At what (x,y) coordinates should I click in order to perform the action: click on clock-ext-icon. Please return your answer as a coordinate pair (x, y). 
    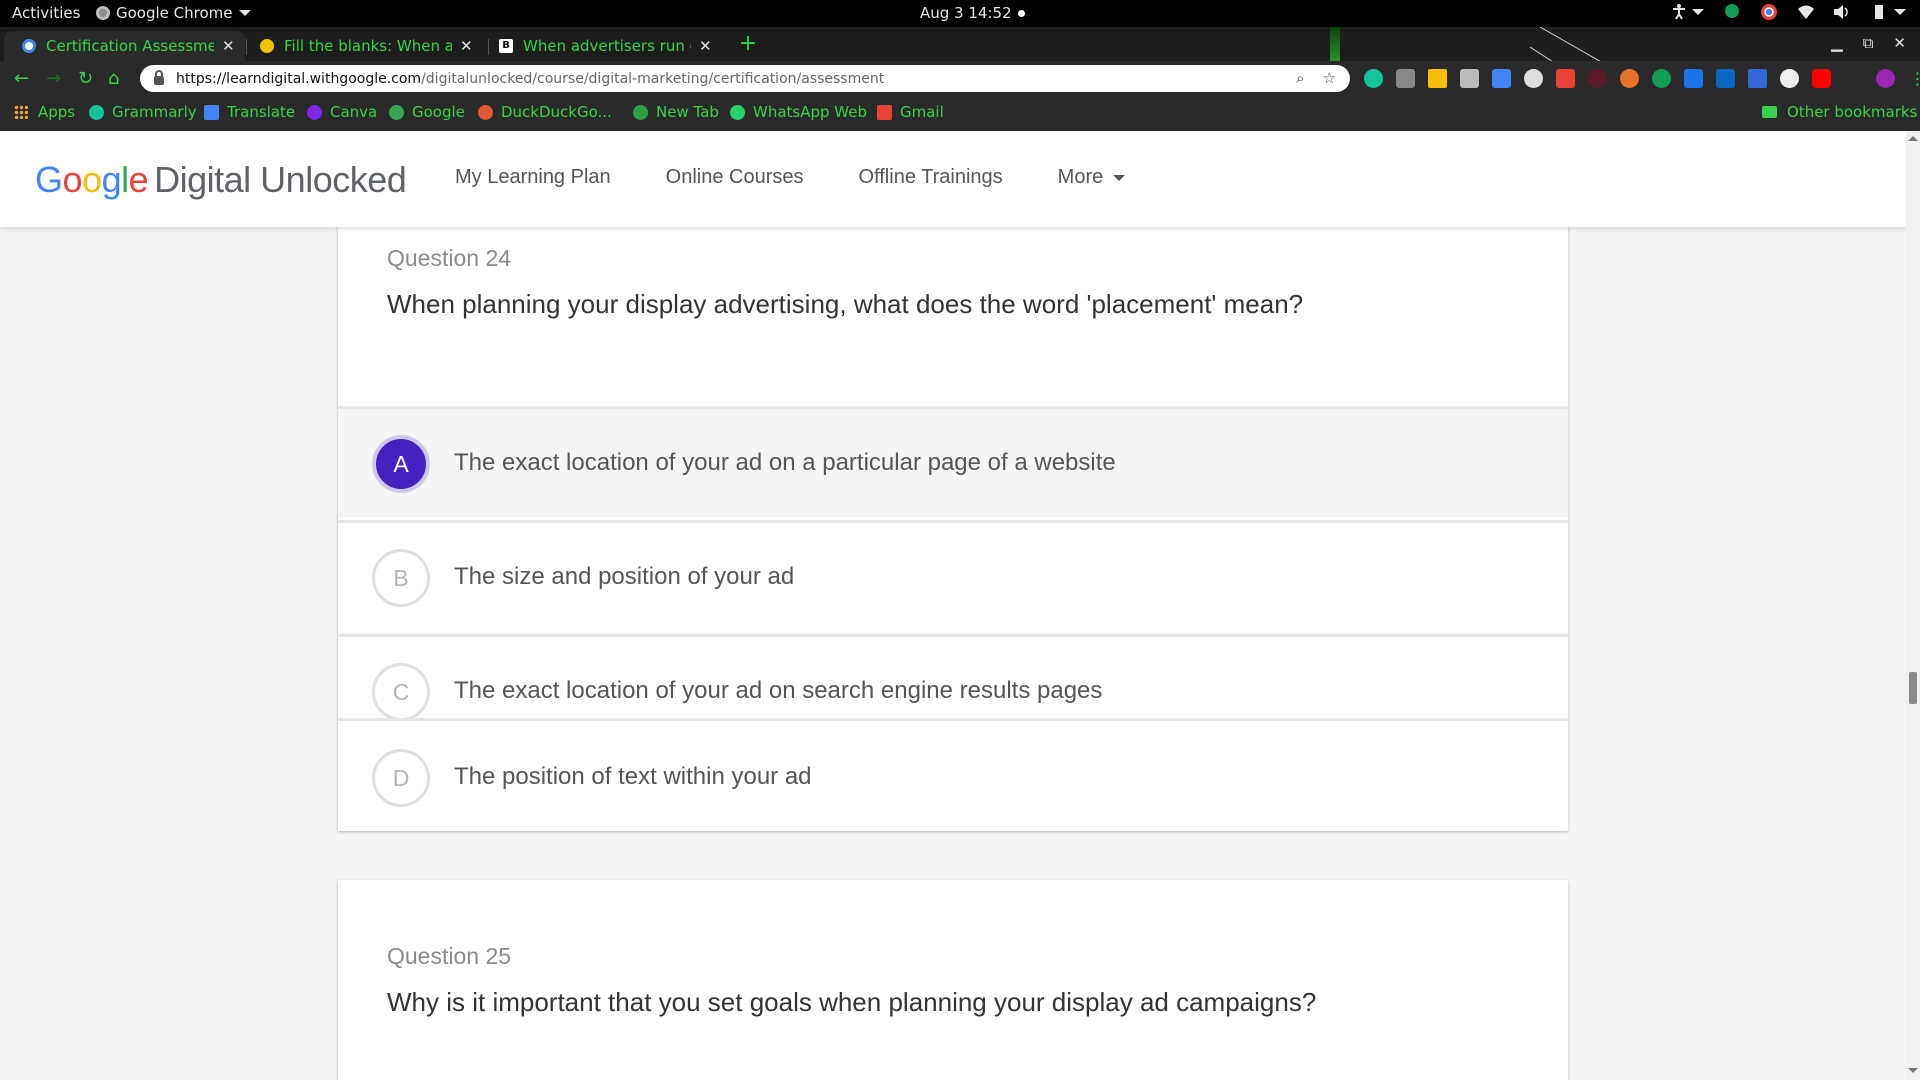
    Looking at the image, I should click on (1533, 78).